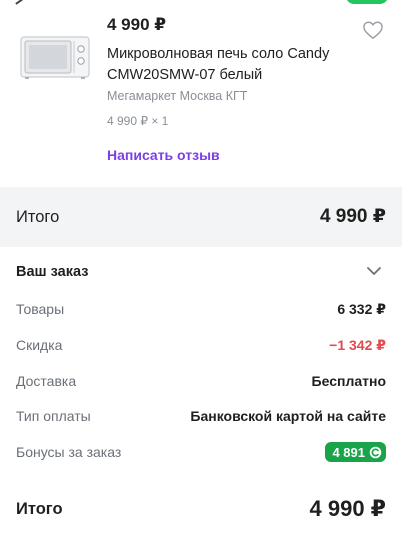 The height and width of the screenshot is (545, 402). I want to click on bonus-value: 4 891, so click(348, 452).